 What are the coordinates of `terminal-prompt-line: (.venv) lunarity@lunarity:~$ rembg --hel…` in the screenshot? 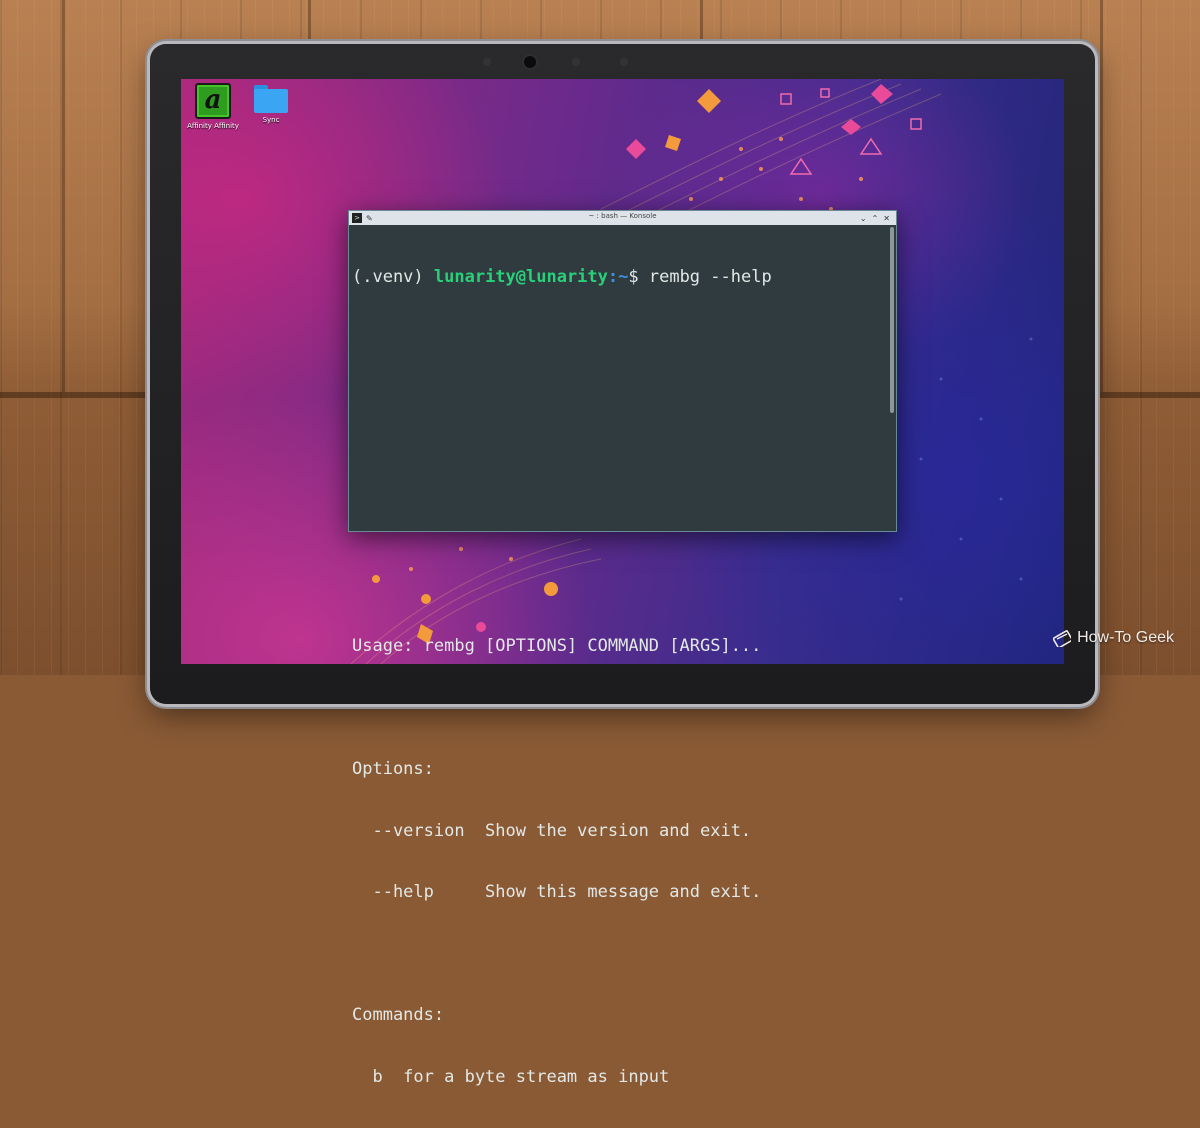 It's located at (619, 277).